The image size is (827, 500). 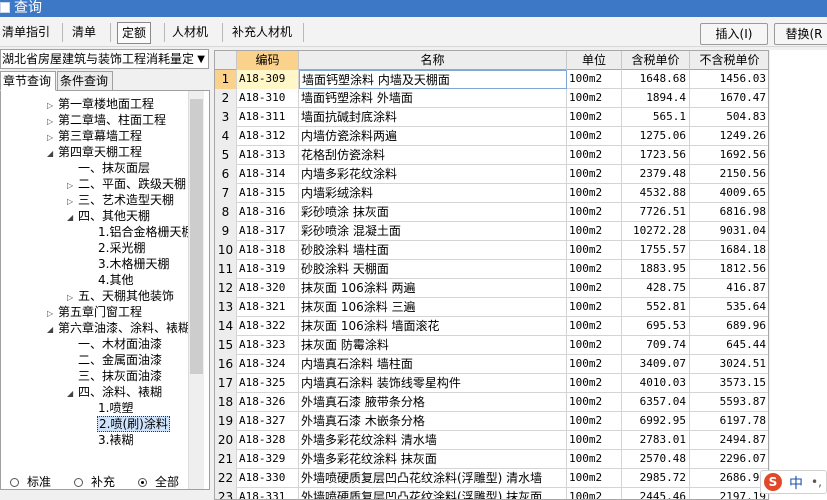 I want to click on name-cell: 内墙彩绒涂料, so click(x=433, y=193).